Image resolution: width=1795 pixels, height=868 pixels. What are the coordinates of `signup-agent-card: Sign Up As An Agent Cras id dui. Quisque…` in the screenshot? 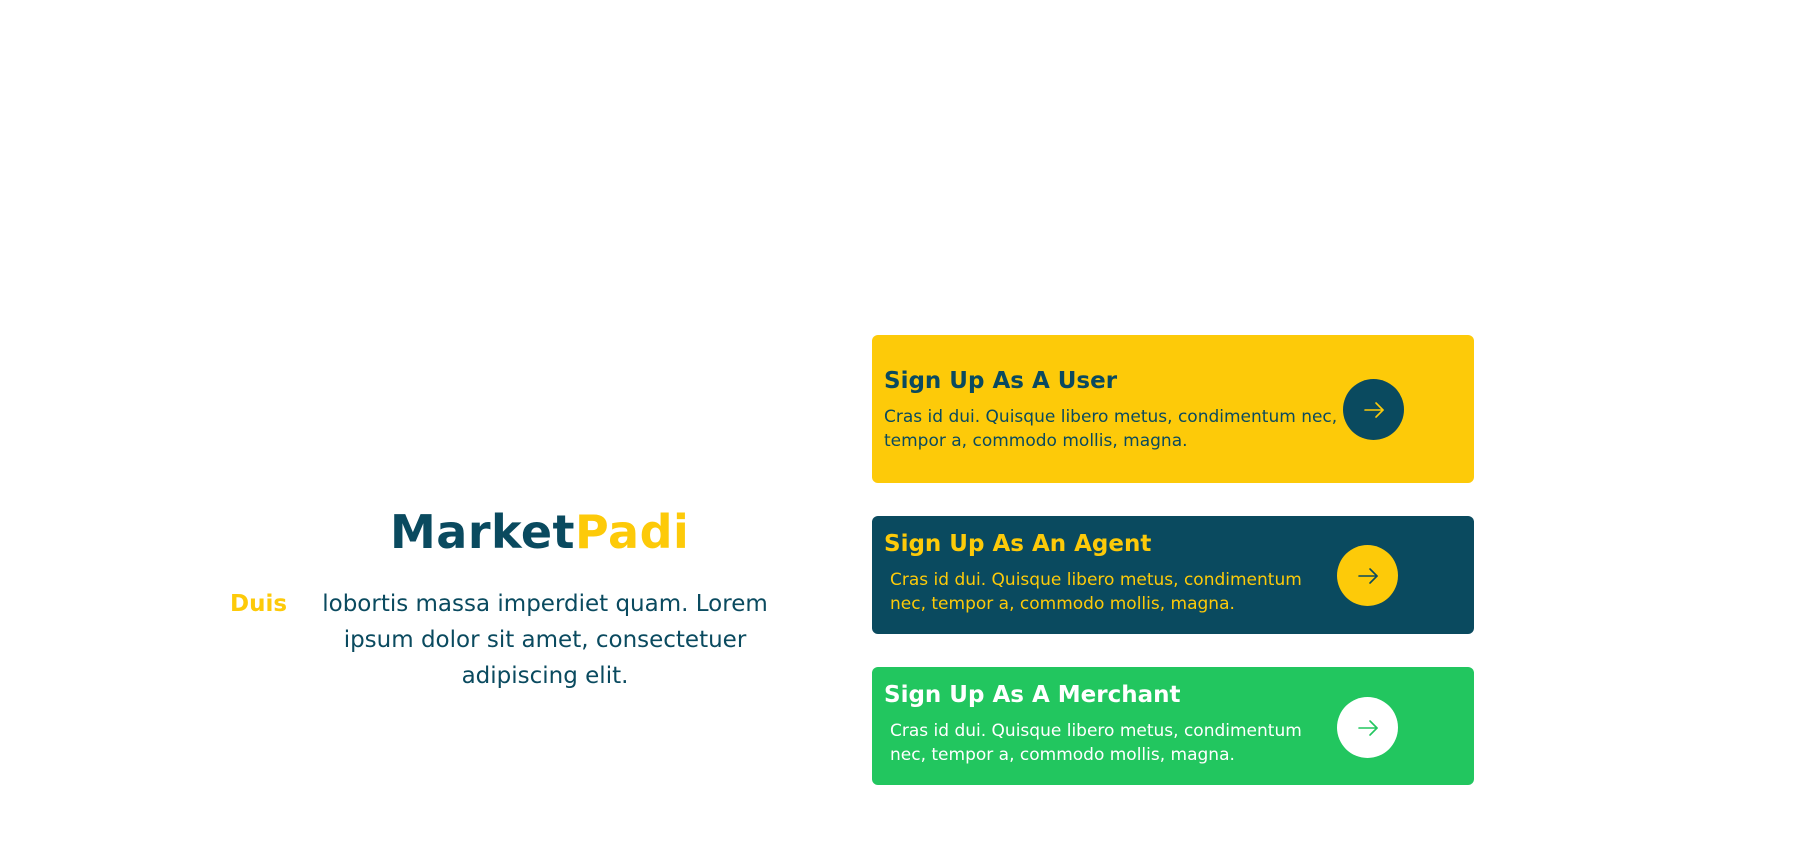 It's located at (1173, 575).